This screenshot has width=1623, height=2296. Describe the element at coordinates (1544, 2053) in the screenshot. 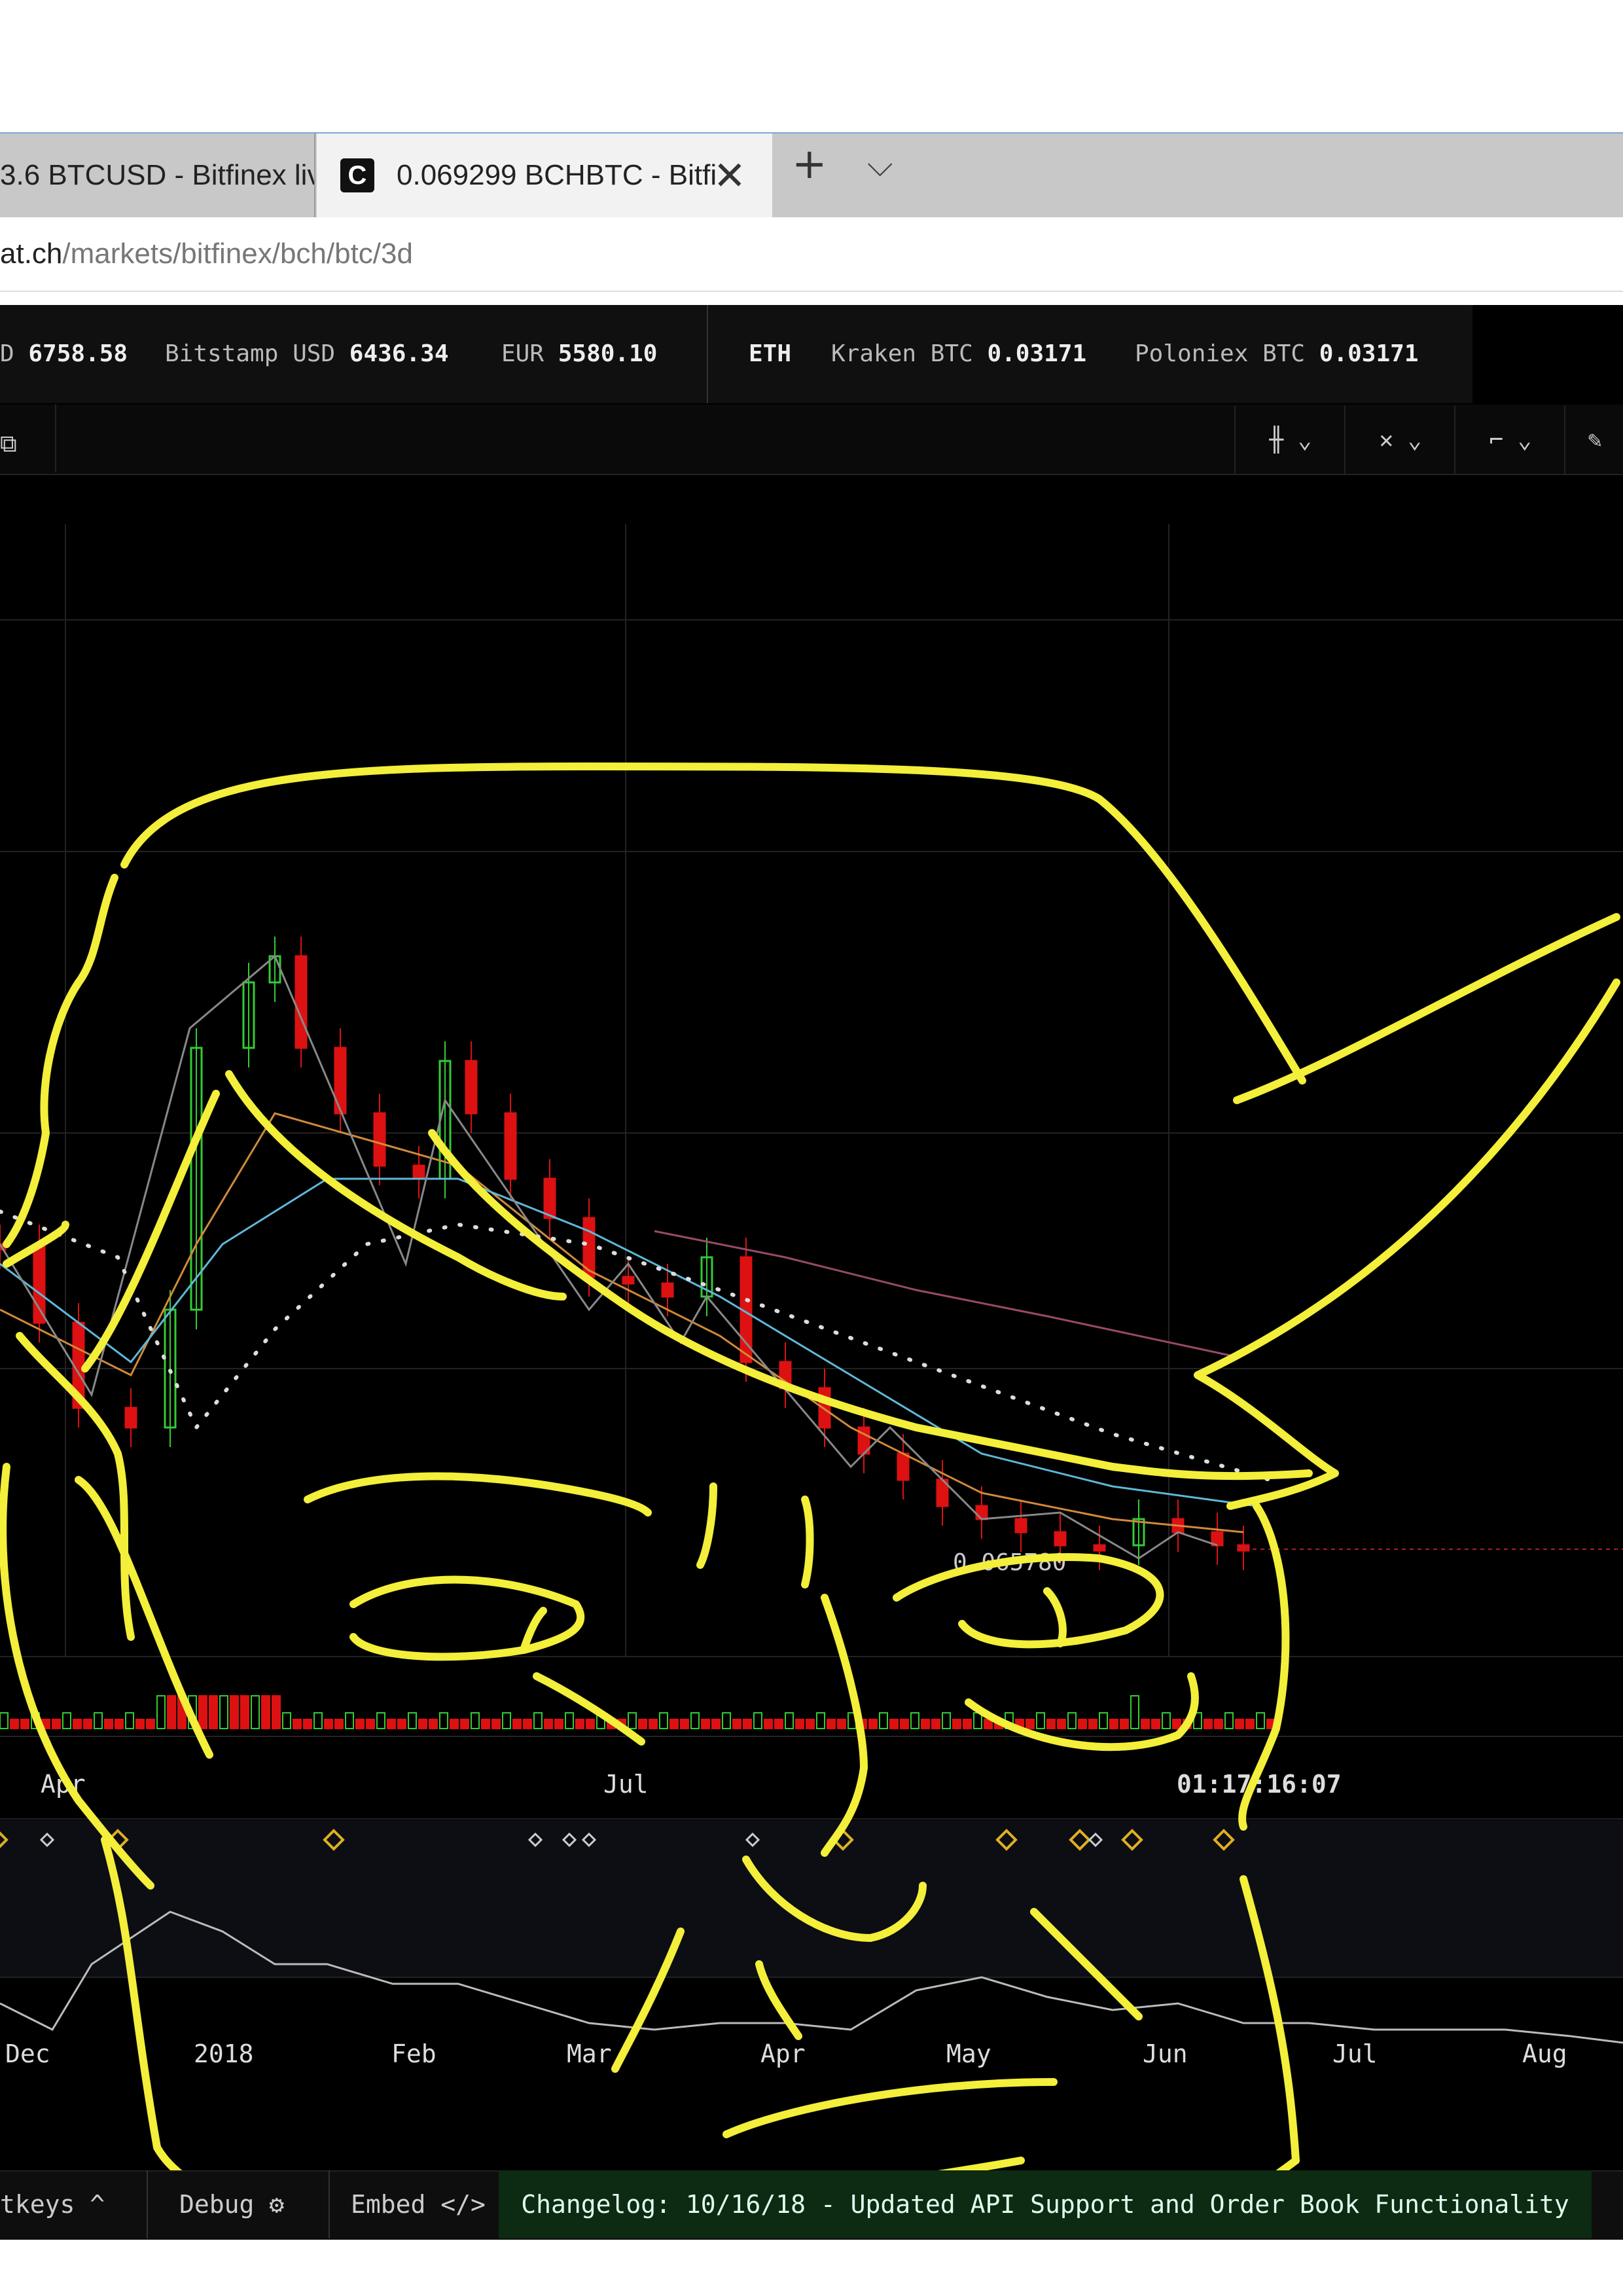

I see `tick-label: Aug` at that location.